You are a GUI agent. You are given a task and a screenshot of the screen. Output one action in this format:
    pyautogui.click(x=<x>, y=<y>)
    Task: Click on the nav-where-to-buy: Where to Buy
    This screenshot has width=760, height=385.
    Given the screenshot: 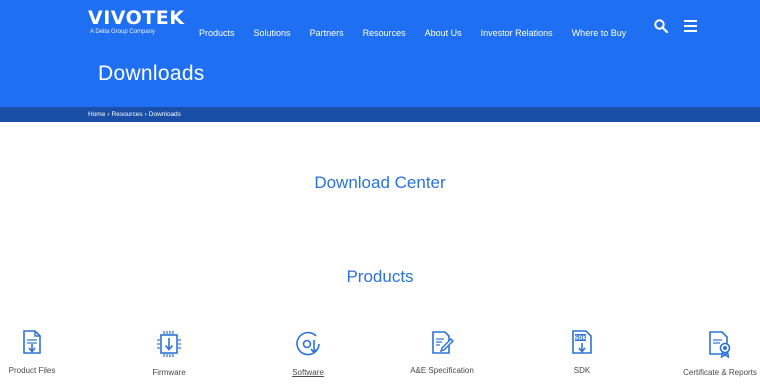 What is the action you would take?
    pyautogui.click(x=599, y=33)
    